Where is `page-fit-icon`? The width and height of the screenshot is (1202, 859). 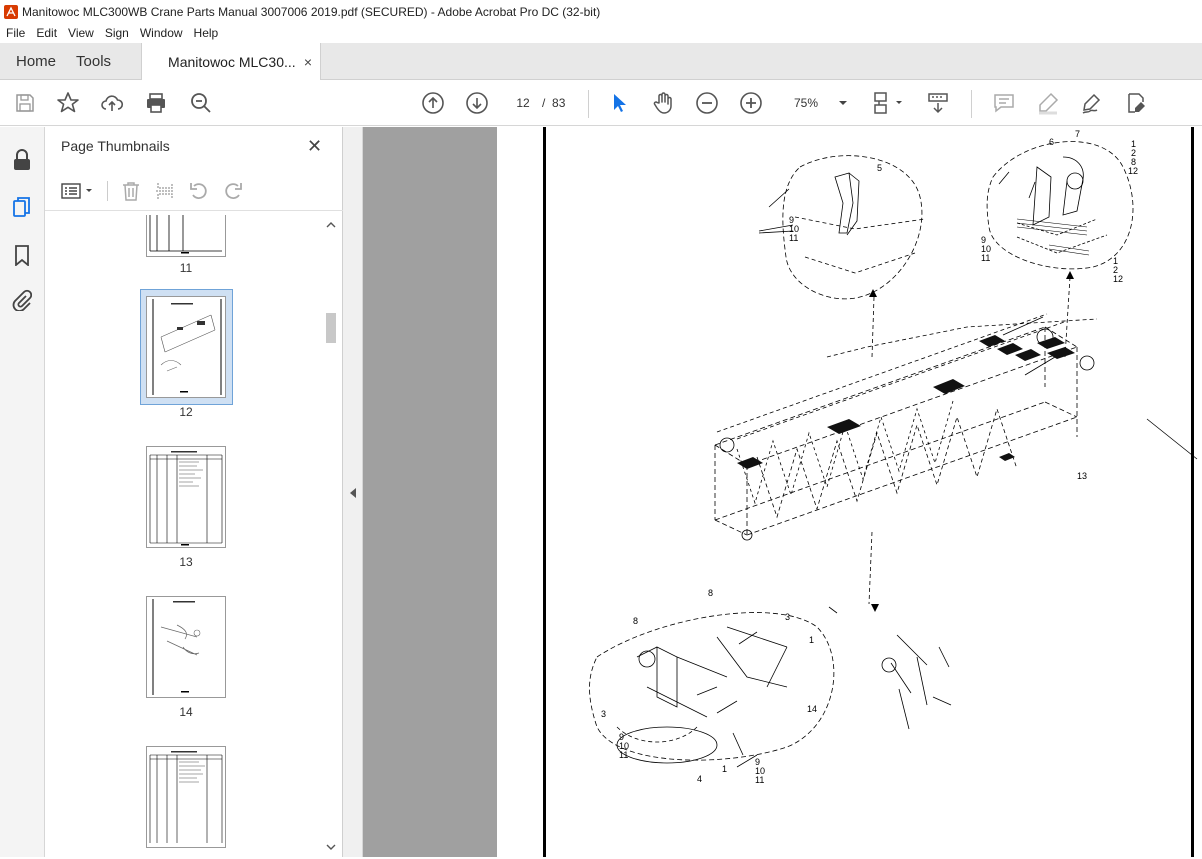
page-fit-icon is located at coordinates (888, 103).